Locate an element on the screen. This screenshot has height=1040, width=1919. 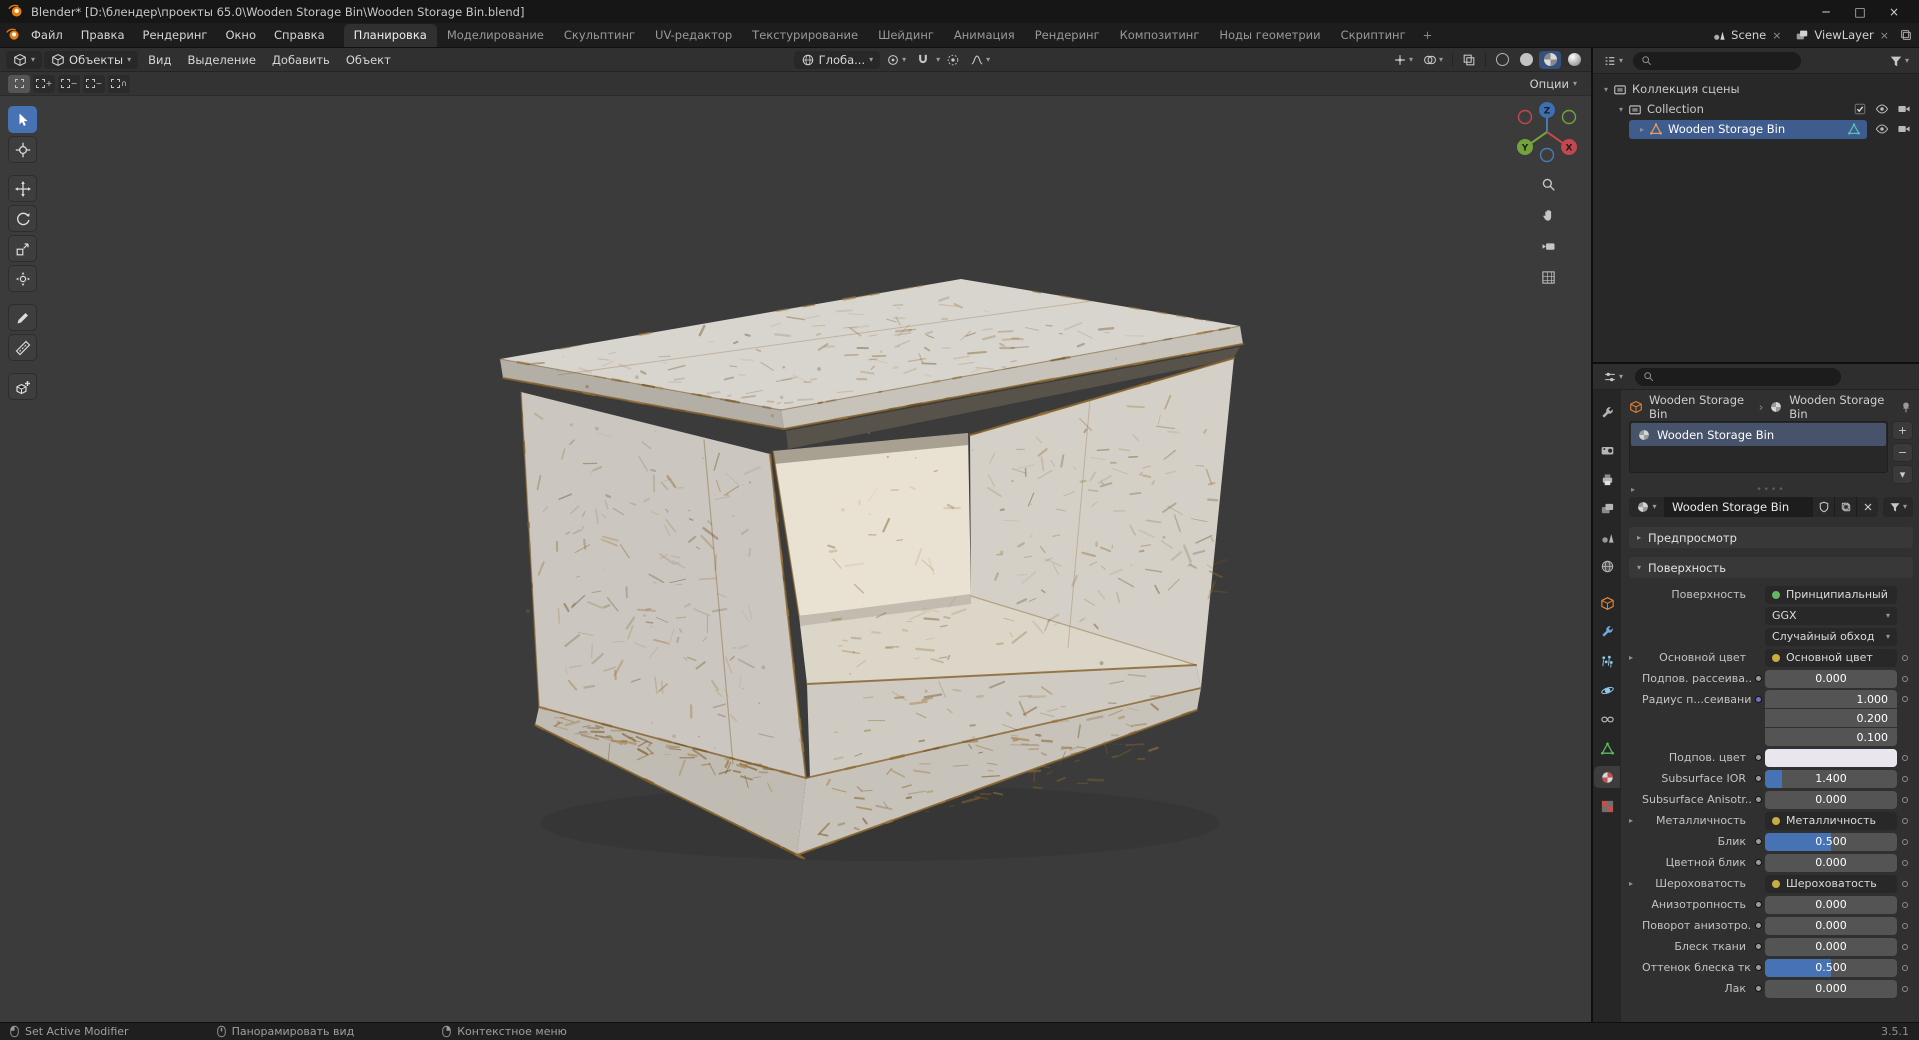
outliner-row-0: ▾ Коллекция сцены is located at coordinates (1756, 89).